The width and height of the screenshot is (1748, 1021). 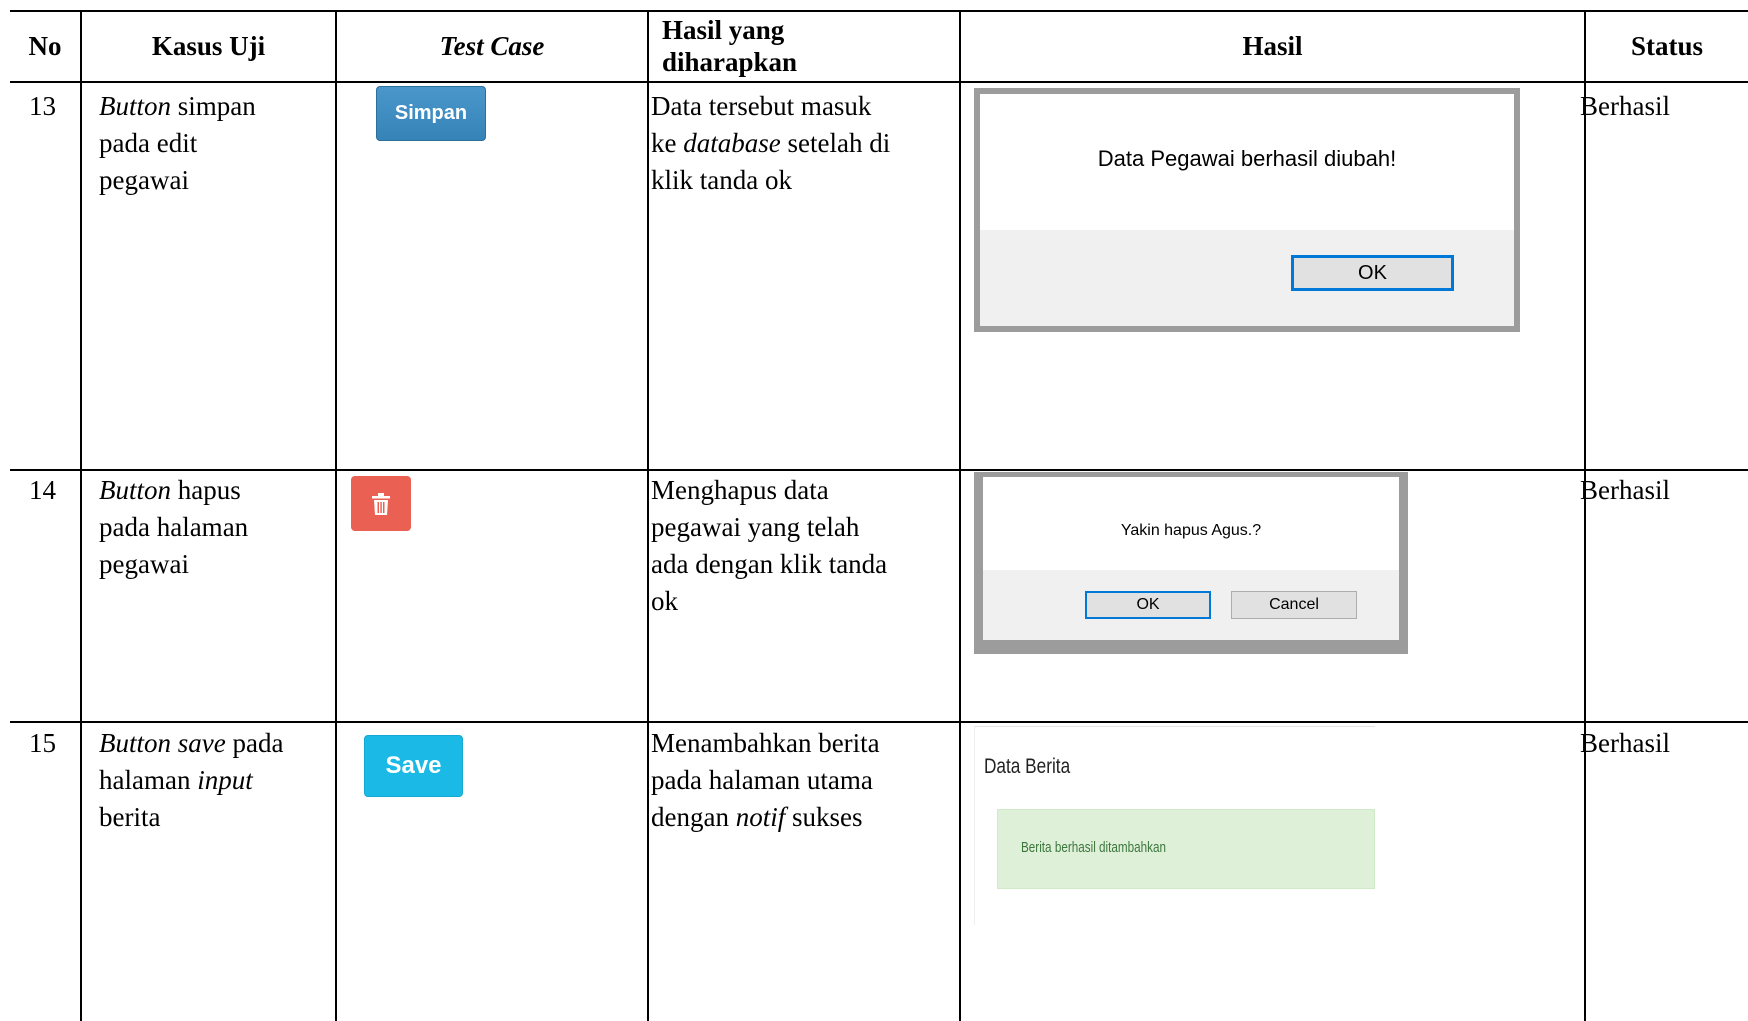 What do you see at coordinates (879, 11) in the screenshot?
I see `table-border-top` at bounding box center [879, 11].